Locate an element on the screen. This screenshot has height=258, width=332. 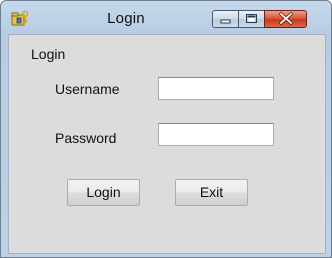
close-icon is located at coordinates (286, 18).